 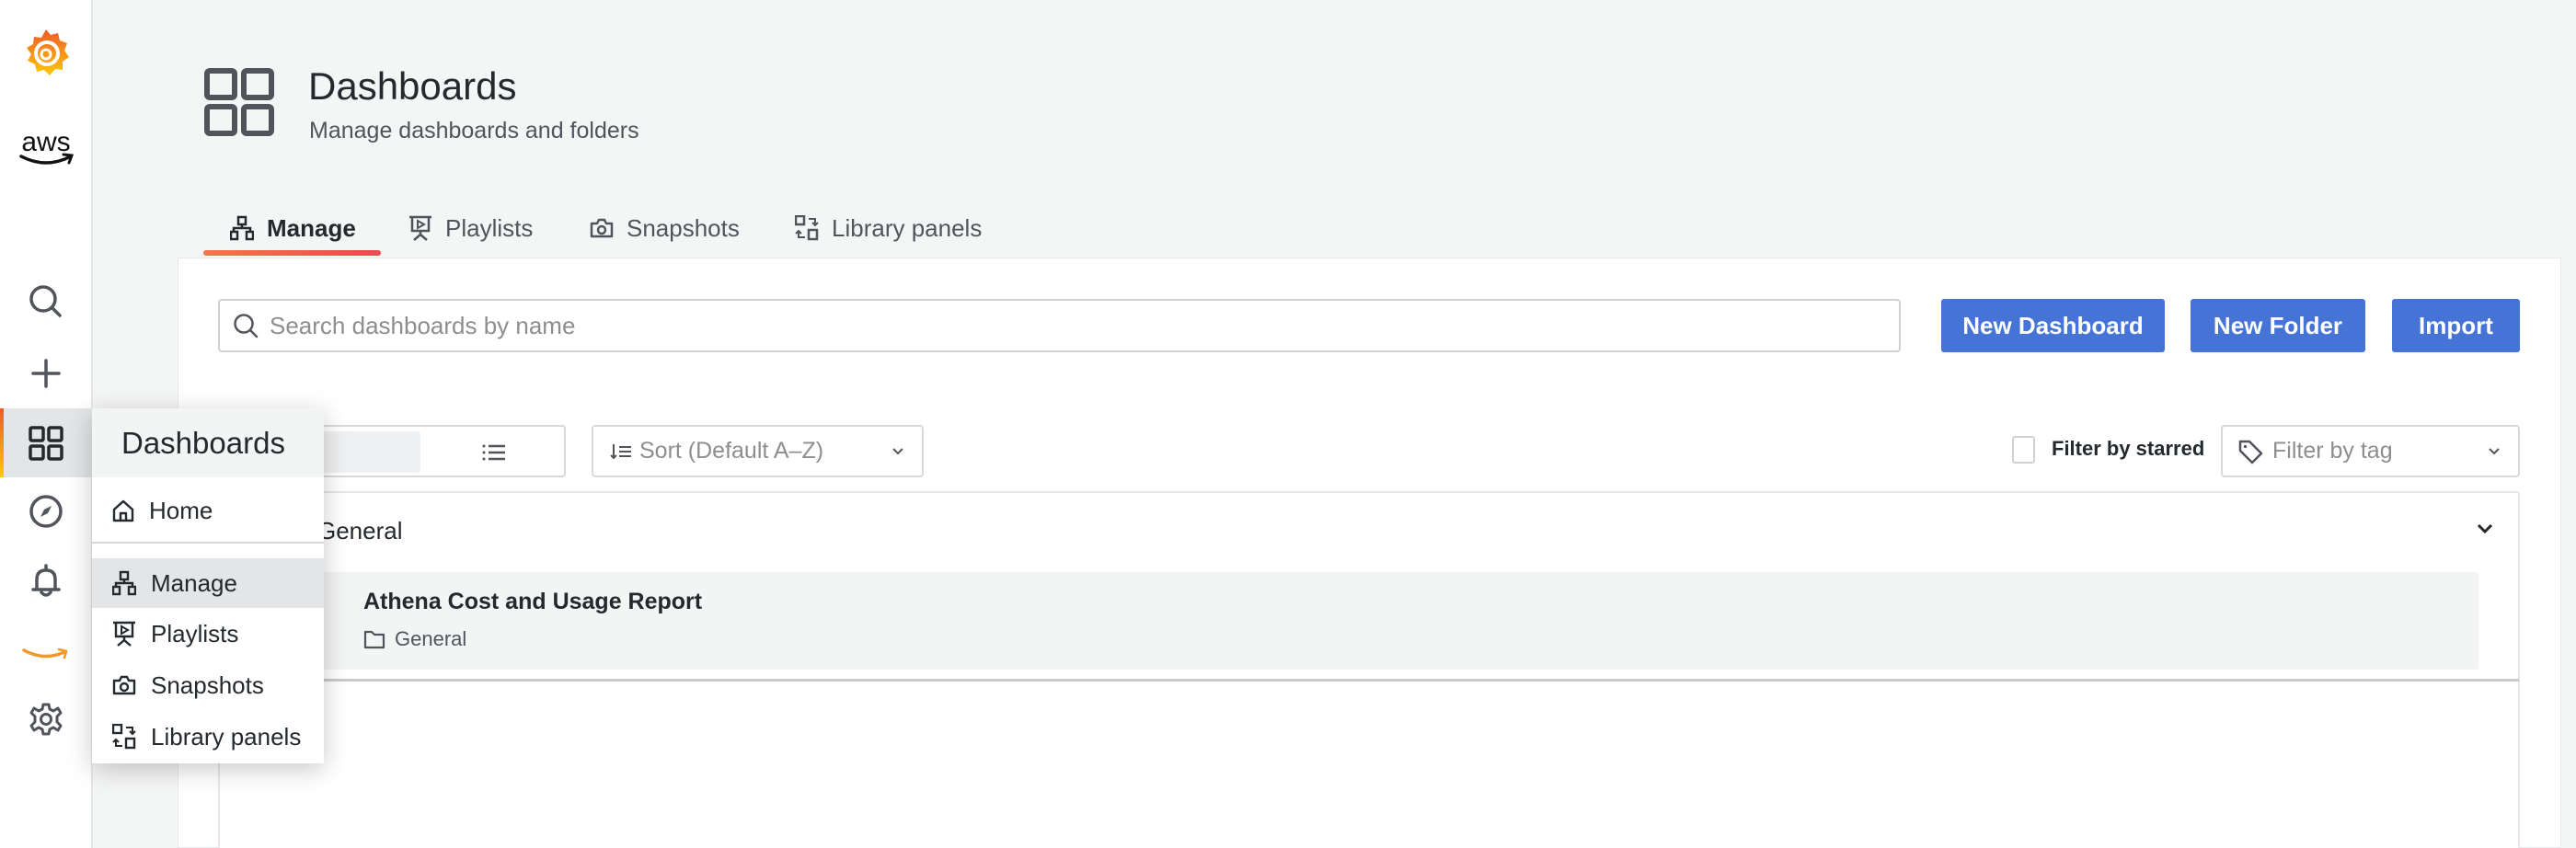 I want to click on active-tab-indicator, so click(x=292, y=253).